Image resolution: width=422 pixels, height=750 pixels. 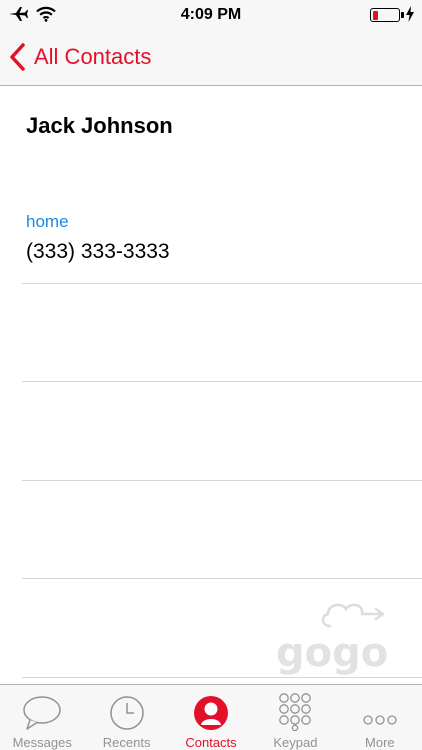 What do you see at coordinates (93, 56) in the screenshot?
I see `back-button-label: All Contacts` at bounding box center [93, 56].